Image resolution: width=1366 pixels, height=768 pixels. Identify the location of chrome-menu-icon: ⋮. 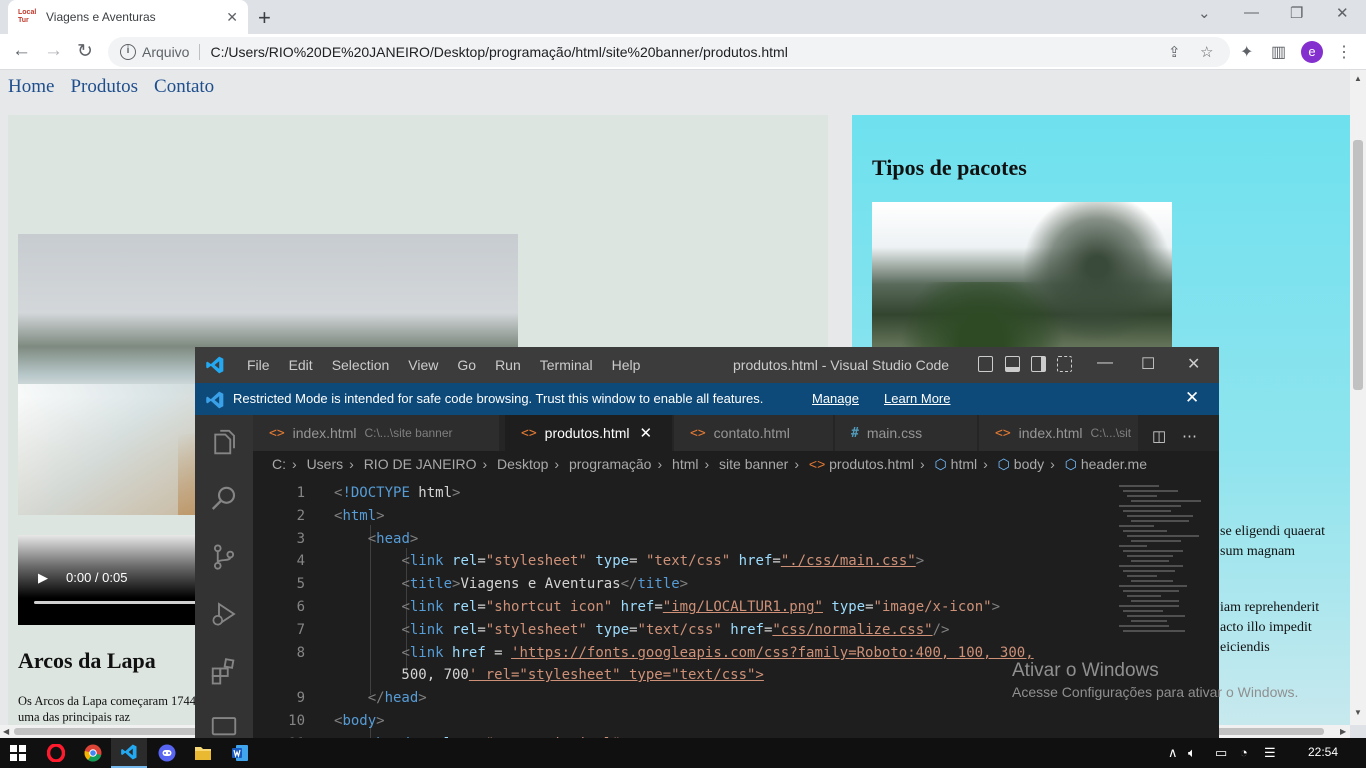
(1344, 52).